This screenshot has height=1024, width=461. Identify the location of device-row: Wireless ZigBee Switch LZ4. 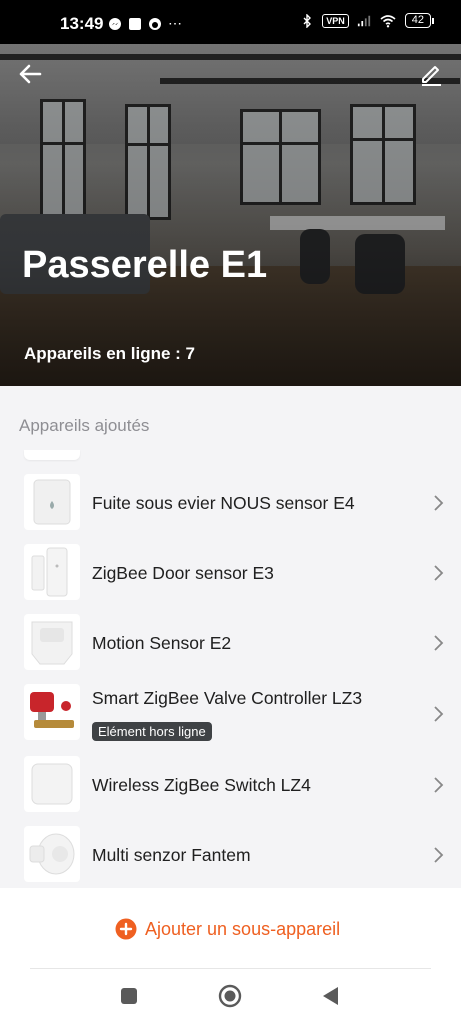
(230, 785).